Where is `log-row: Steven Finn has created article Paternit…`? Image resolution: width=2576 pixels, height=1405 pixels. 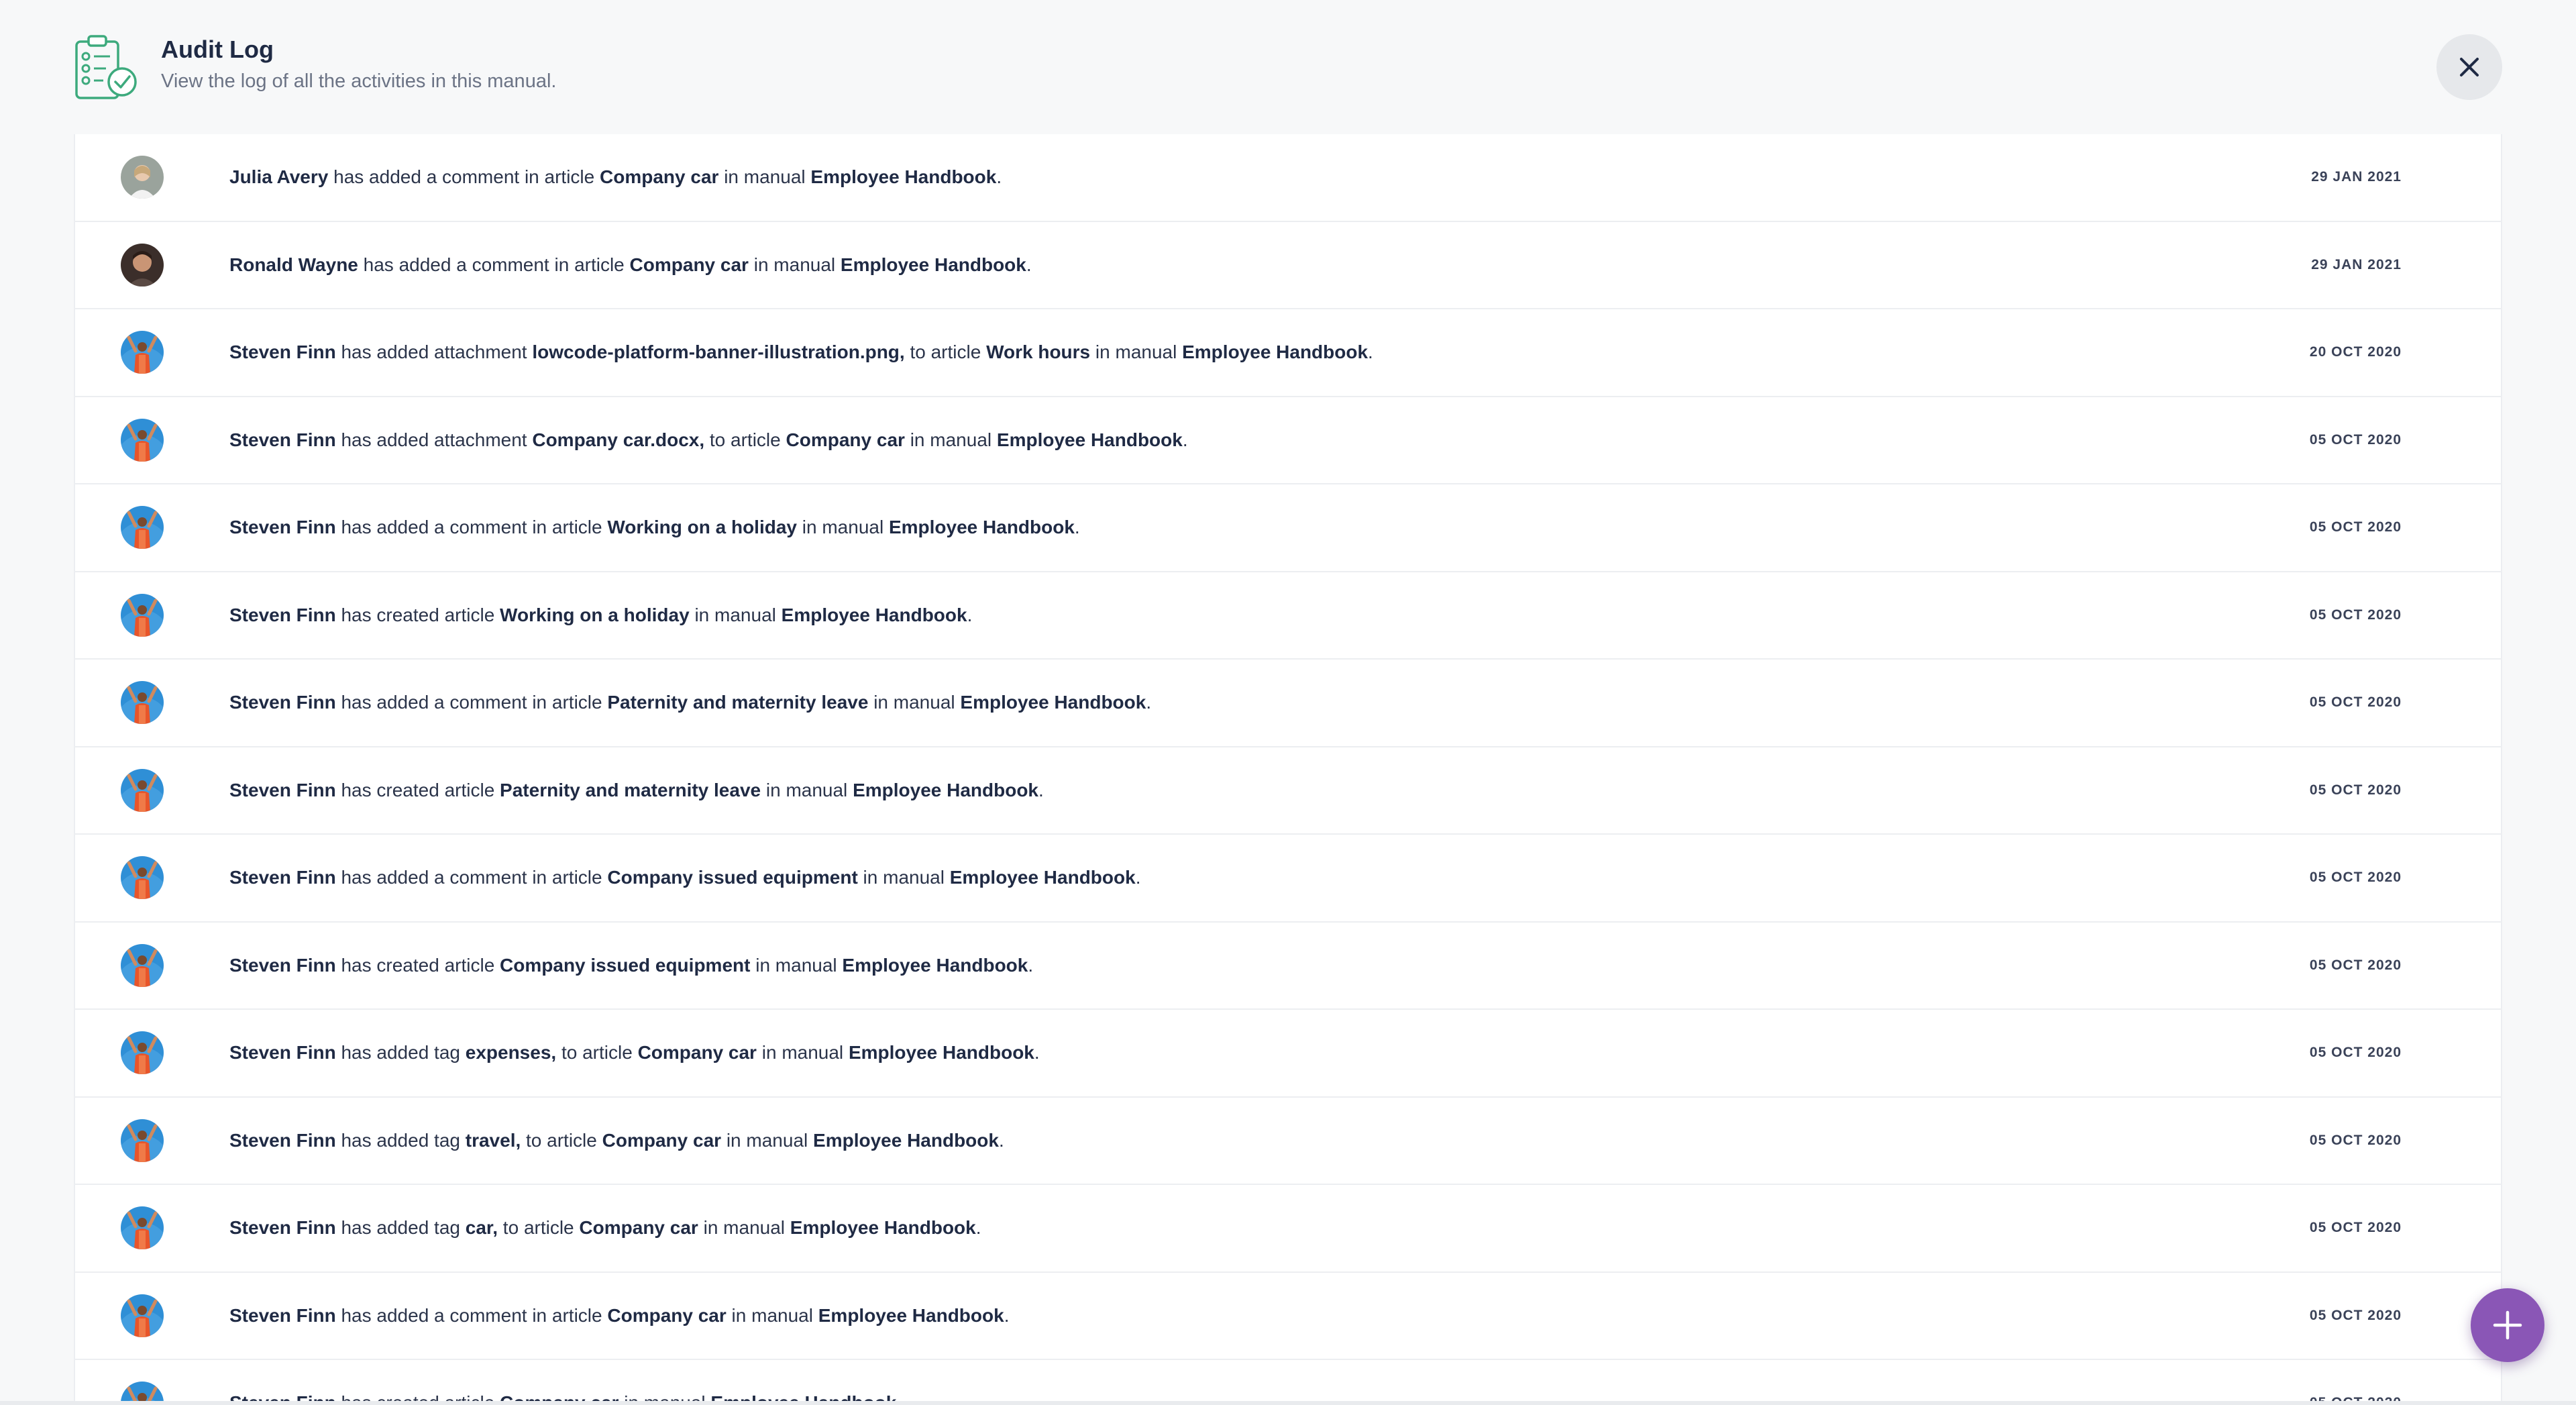
log-row: Steven Finn has created article Paternit… is located at coordinates (1288, 791).